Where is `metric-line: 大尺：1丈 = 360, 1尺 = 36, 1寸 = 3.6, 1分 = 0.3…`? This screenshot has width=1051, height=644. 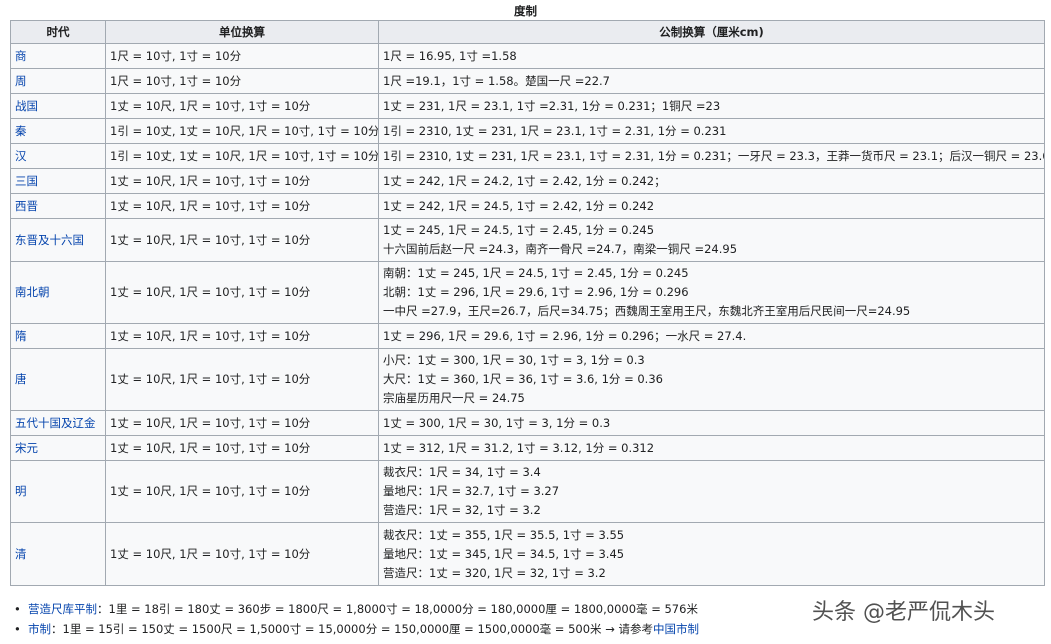
metric-line: 大尺：1丈 = 360, 1尺 = 36, 1寸 = 3.6, 1分 = 0.3… is located at coordinates (523, 379).